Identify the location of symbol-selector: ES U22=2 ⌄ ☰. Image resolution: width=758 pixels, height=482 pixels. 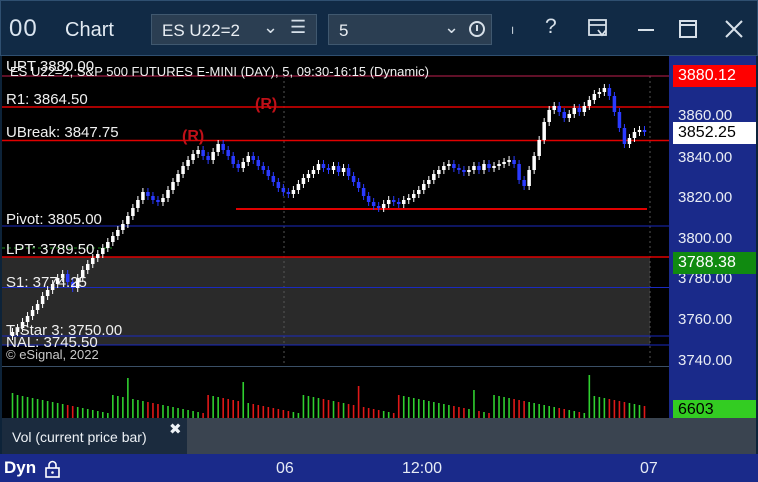
(234, 29).